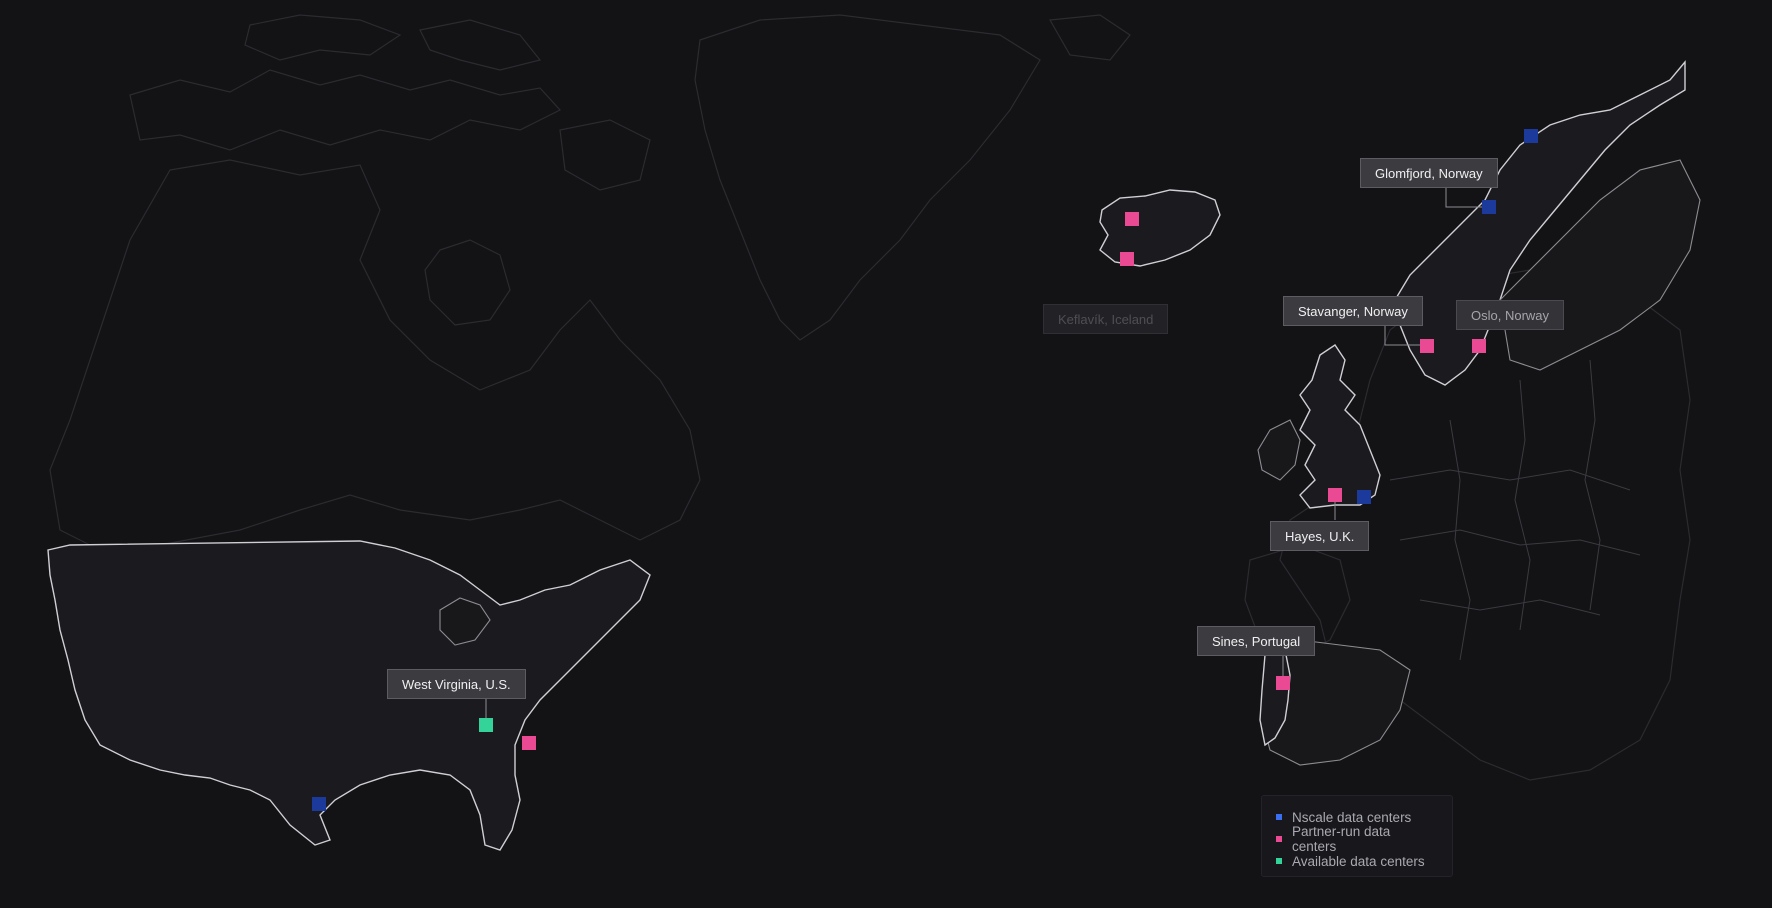  I want to click on label-sines: Sines, Portugal, so click(1256, 641).